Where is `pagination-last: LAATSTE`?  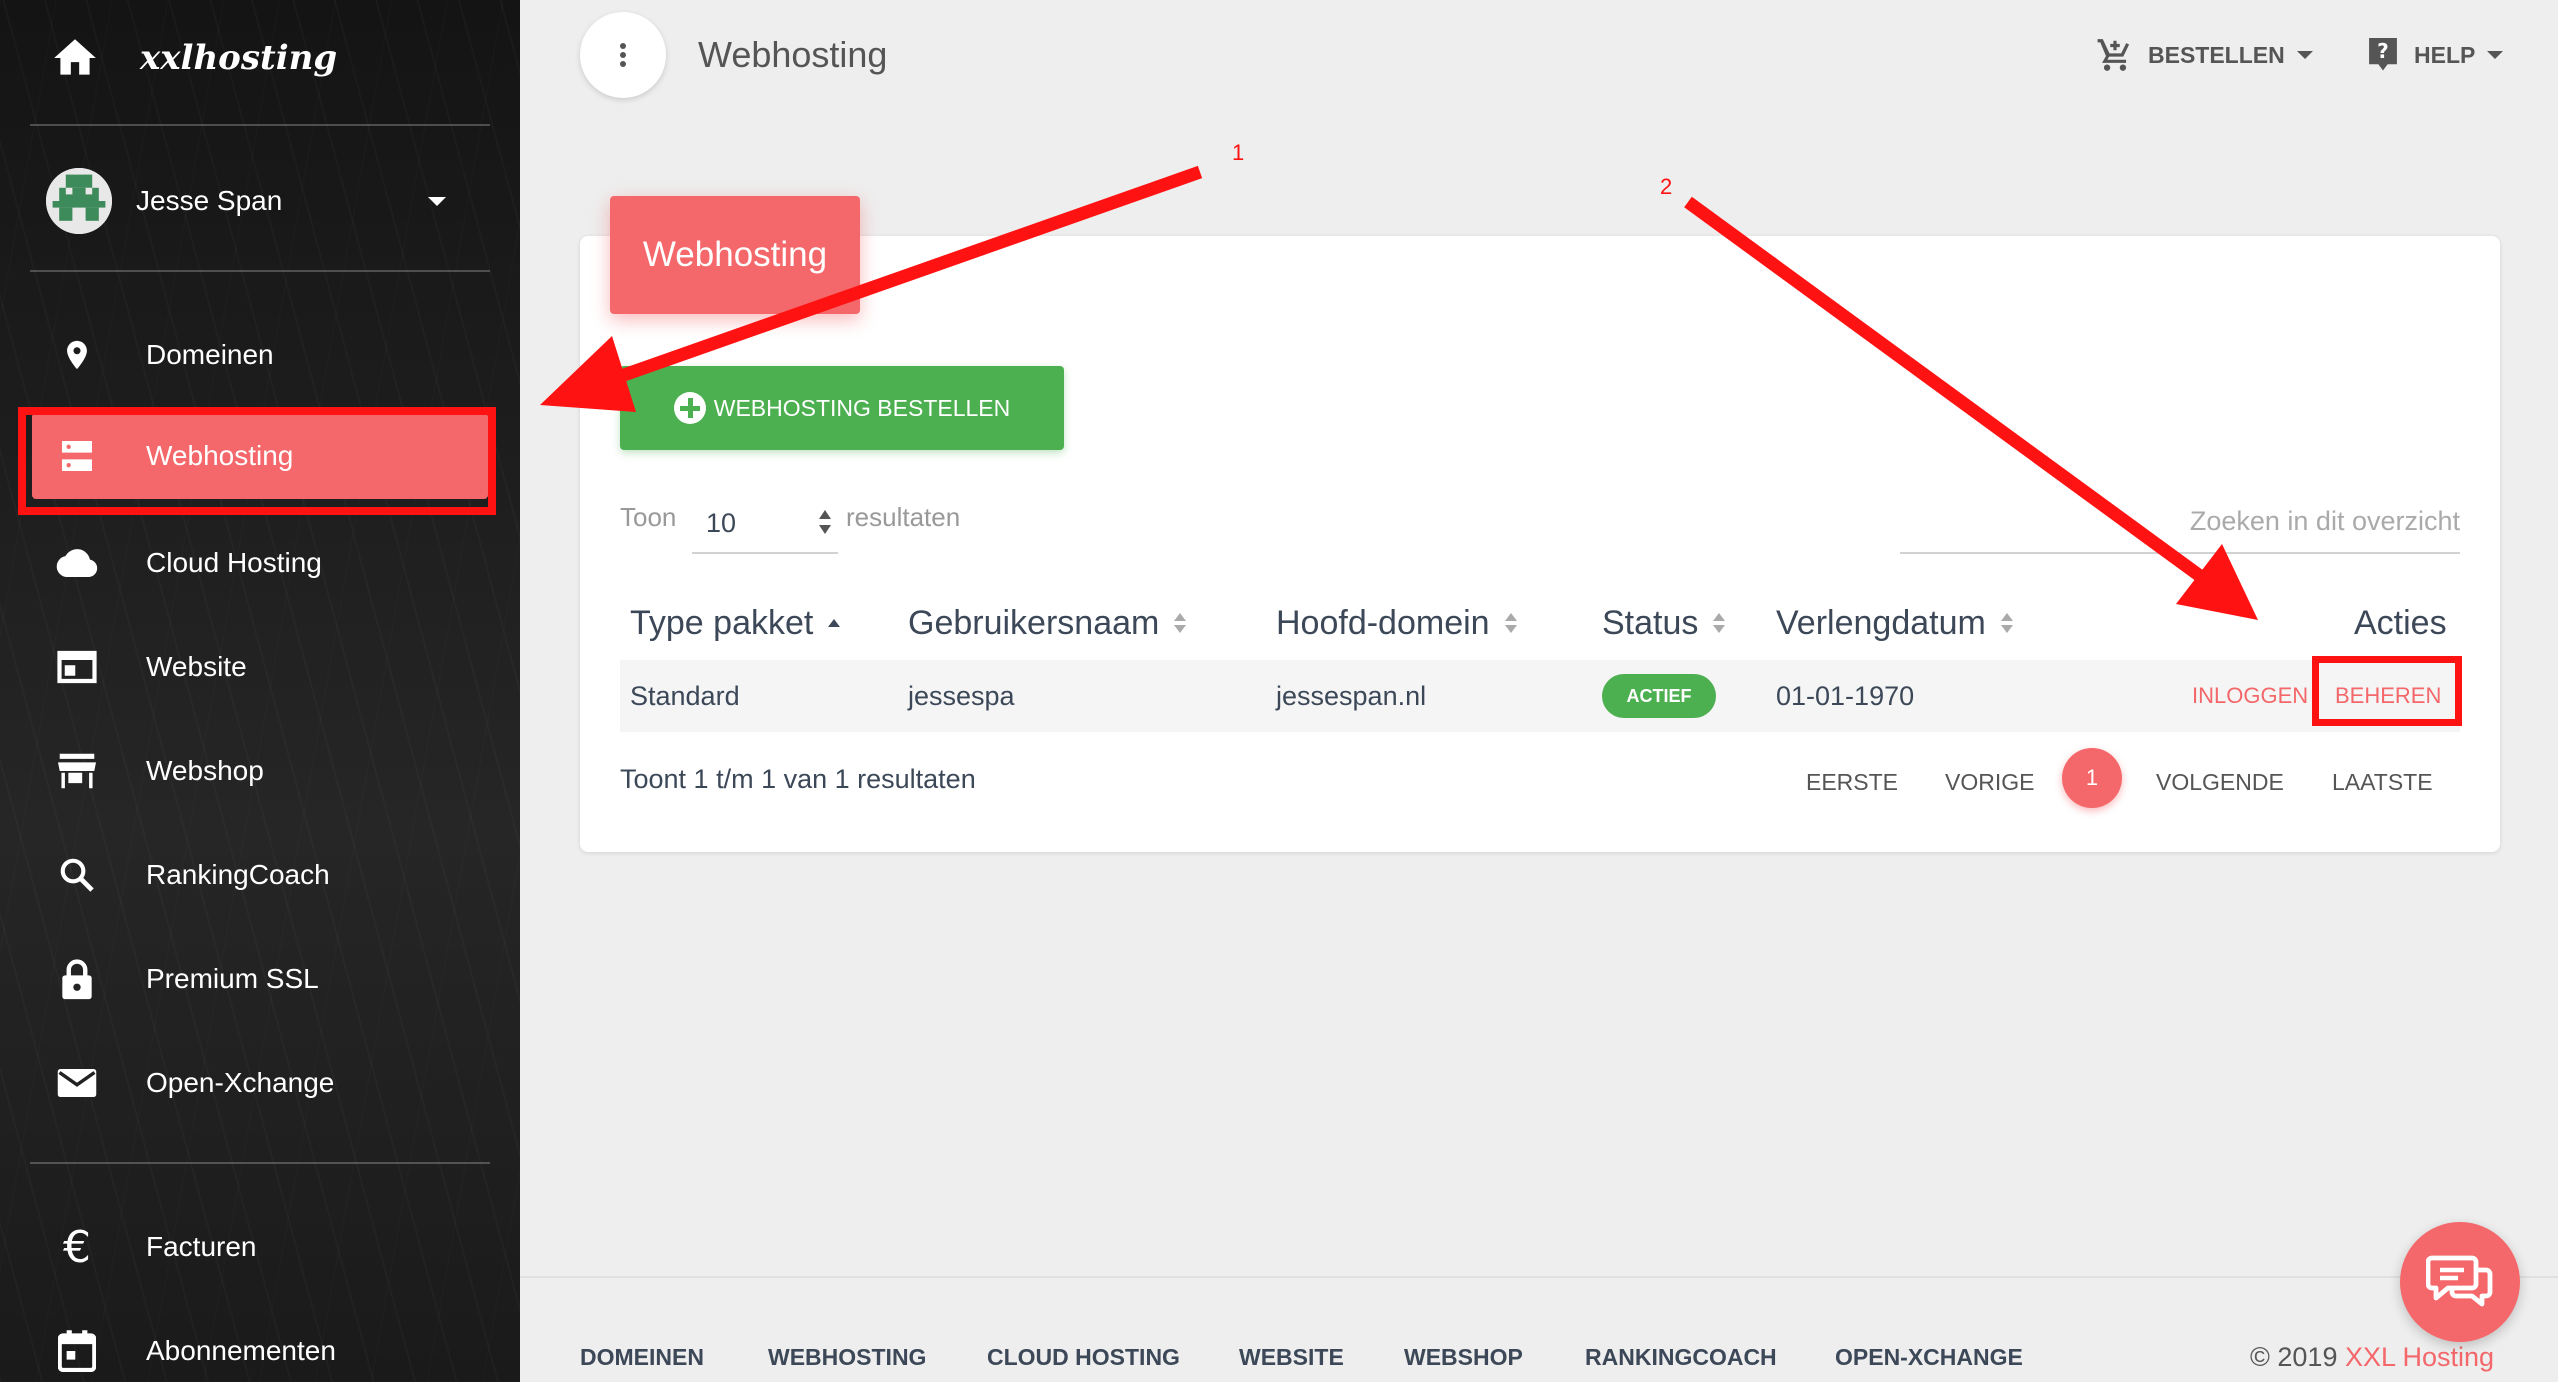 pagination-last: LAATSTE is located at coordinates (2382, 782).